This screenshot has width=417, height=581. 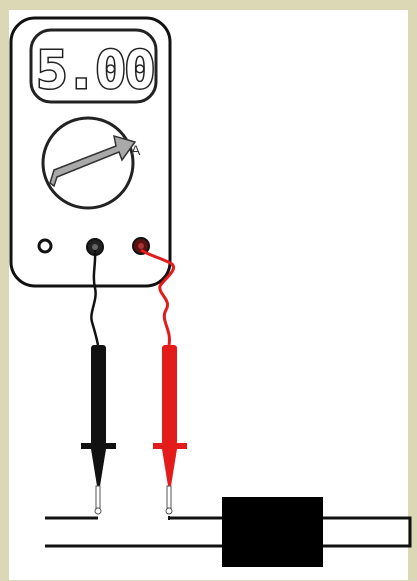 What do you see at coordinates (141, 246) in the screenshot?
I see `red-jack-center` at bounding box center [141, 246].